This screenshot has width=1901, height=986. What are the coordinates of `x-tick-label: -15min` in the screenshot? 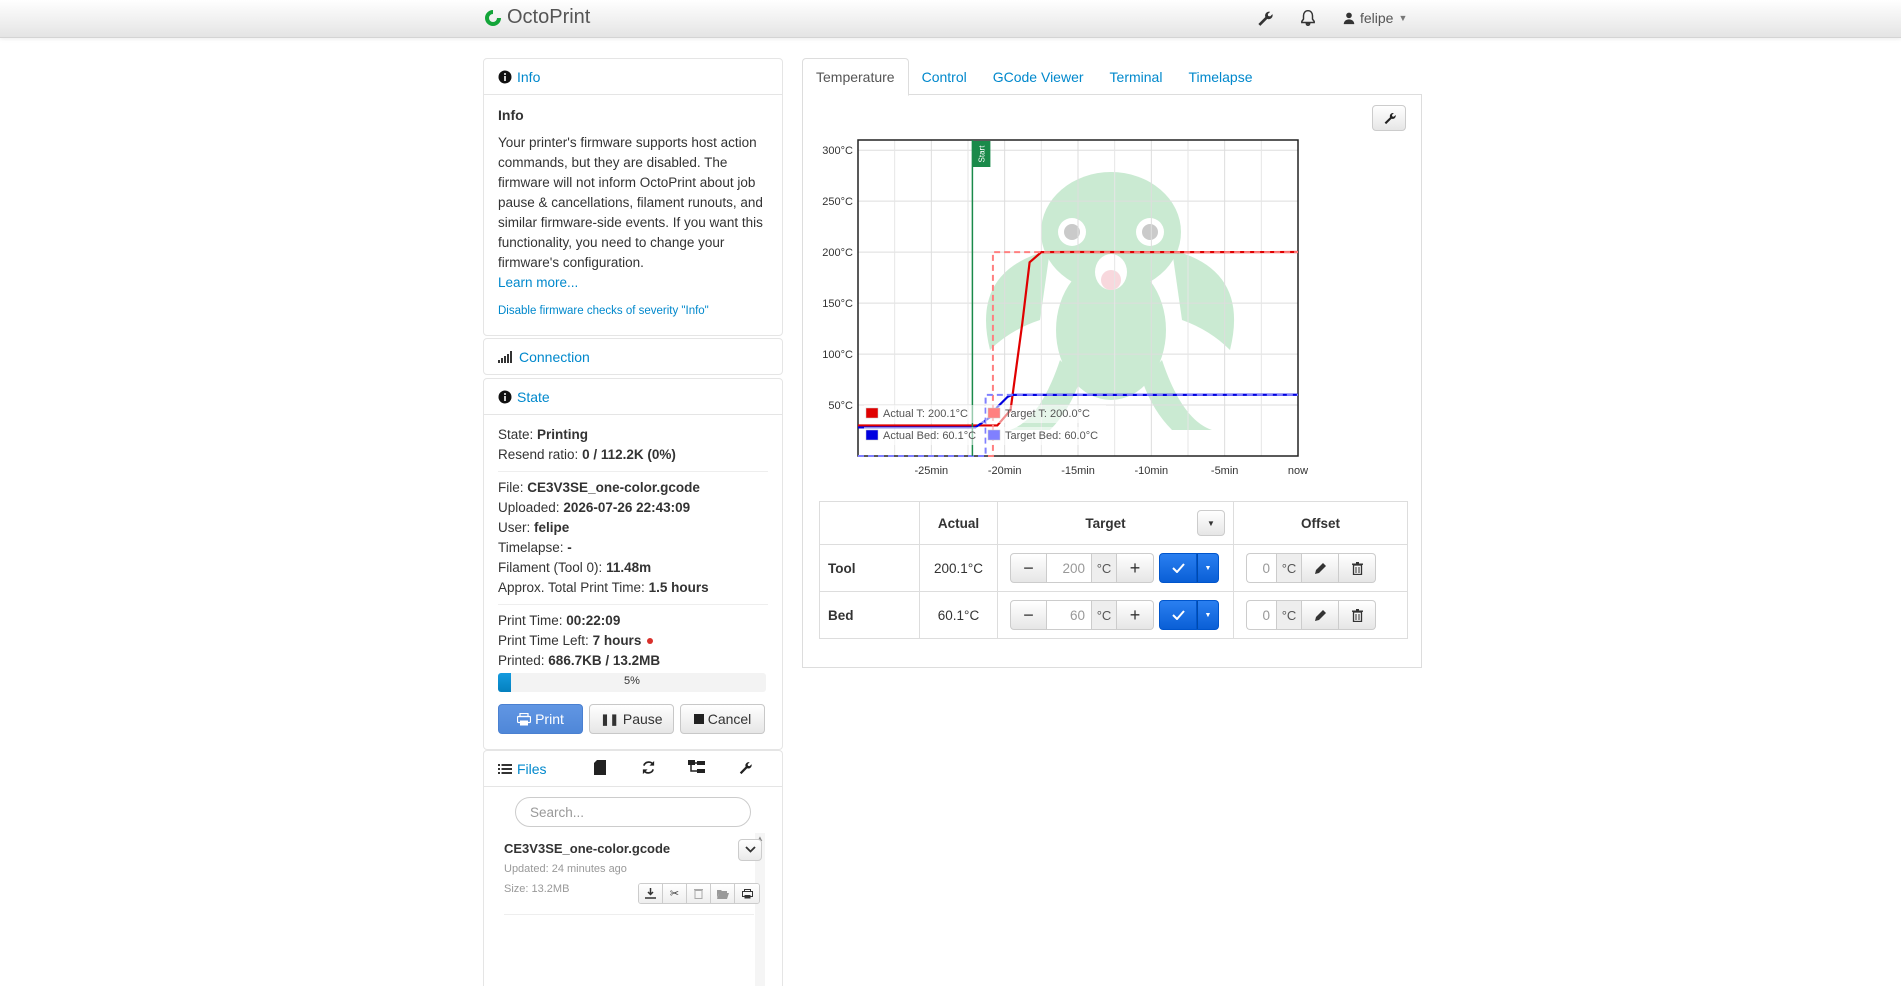 It's located at (1078, 471).